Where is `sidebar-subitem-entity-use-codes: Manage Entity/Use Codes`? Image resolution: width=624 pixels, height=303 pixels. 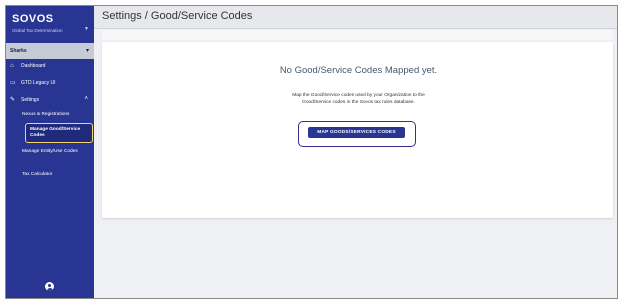 sidebar-subitem-entity-use-codes: Manage Entity/Use Codes is located at coordinates (57, 152).